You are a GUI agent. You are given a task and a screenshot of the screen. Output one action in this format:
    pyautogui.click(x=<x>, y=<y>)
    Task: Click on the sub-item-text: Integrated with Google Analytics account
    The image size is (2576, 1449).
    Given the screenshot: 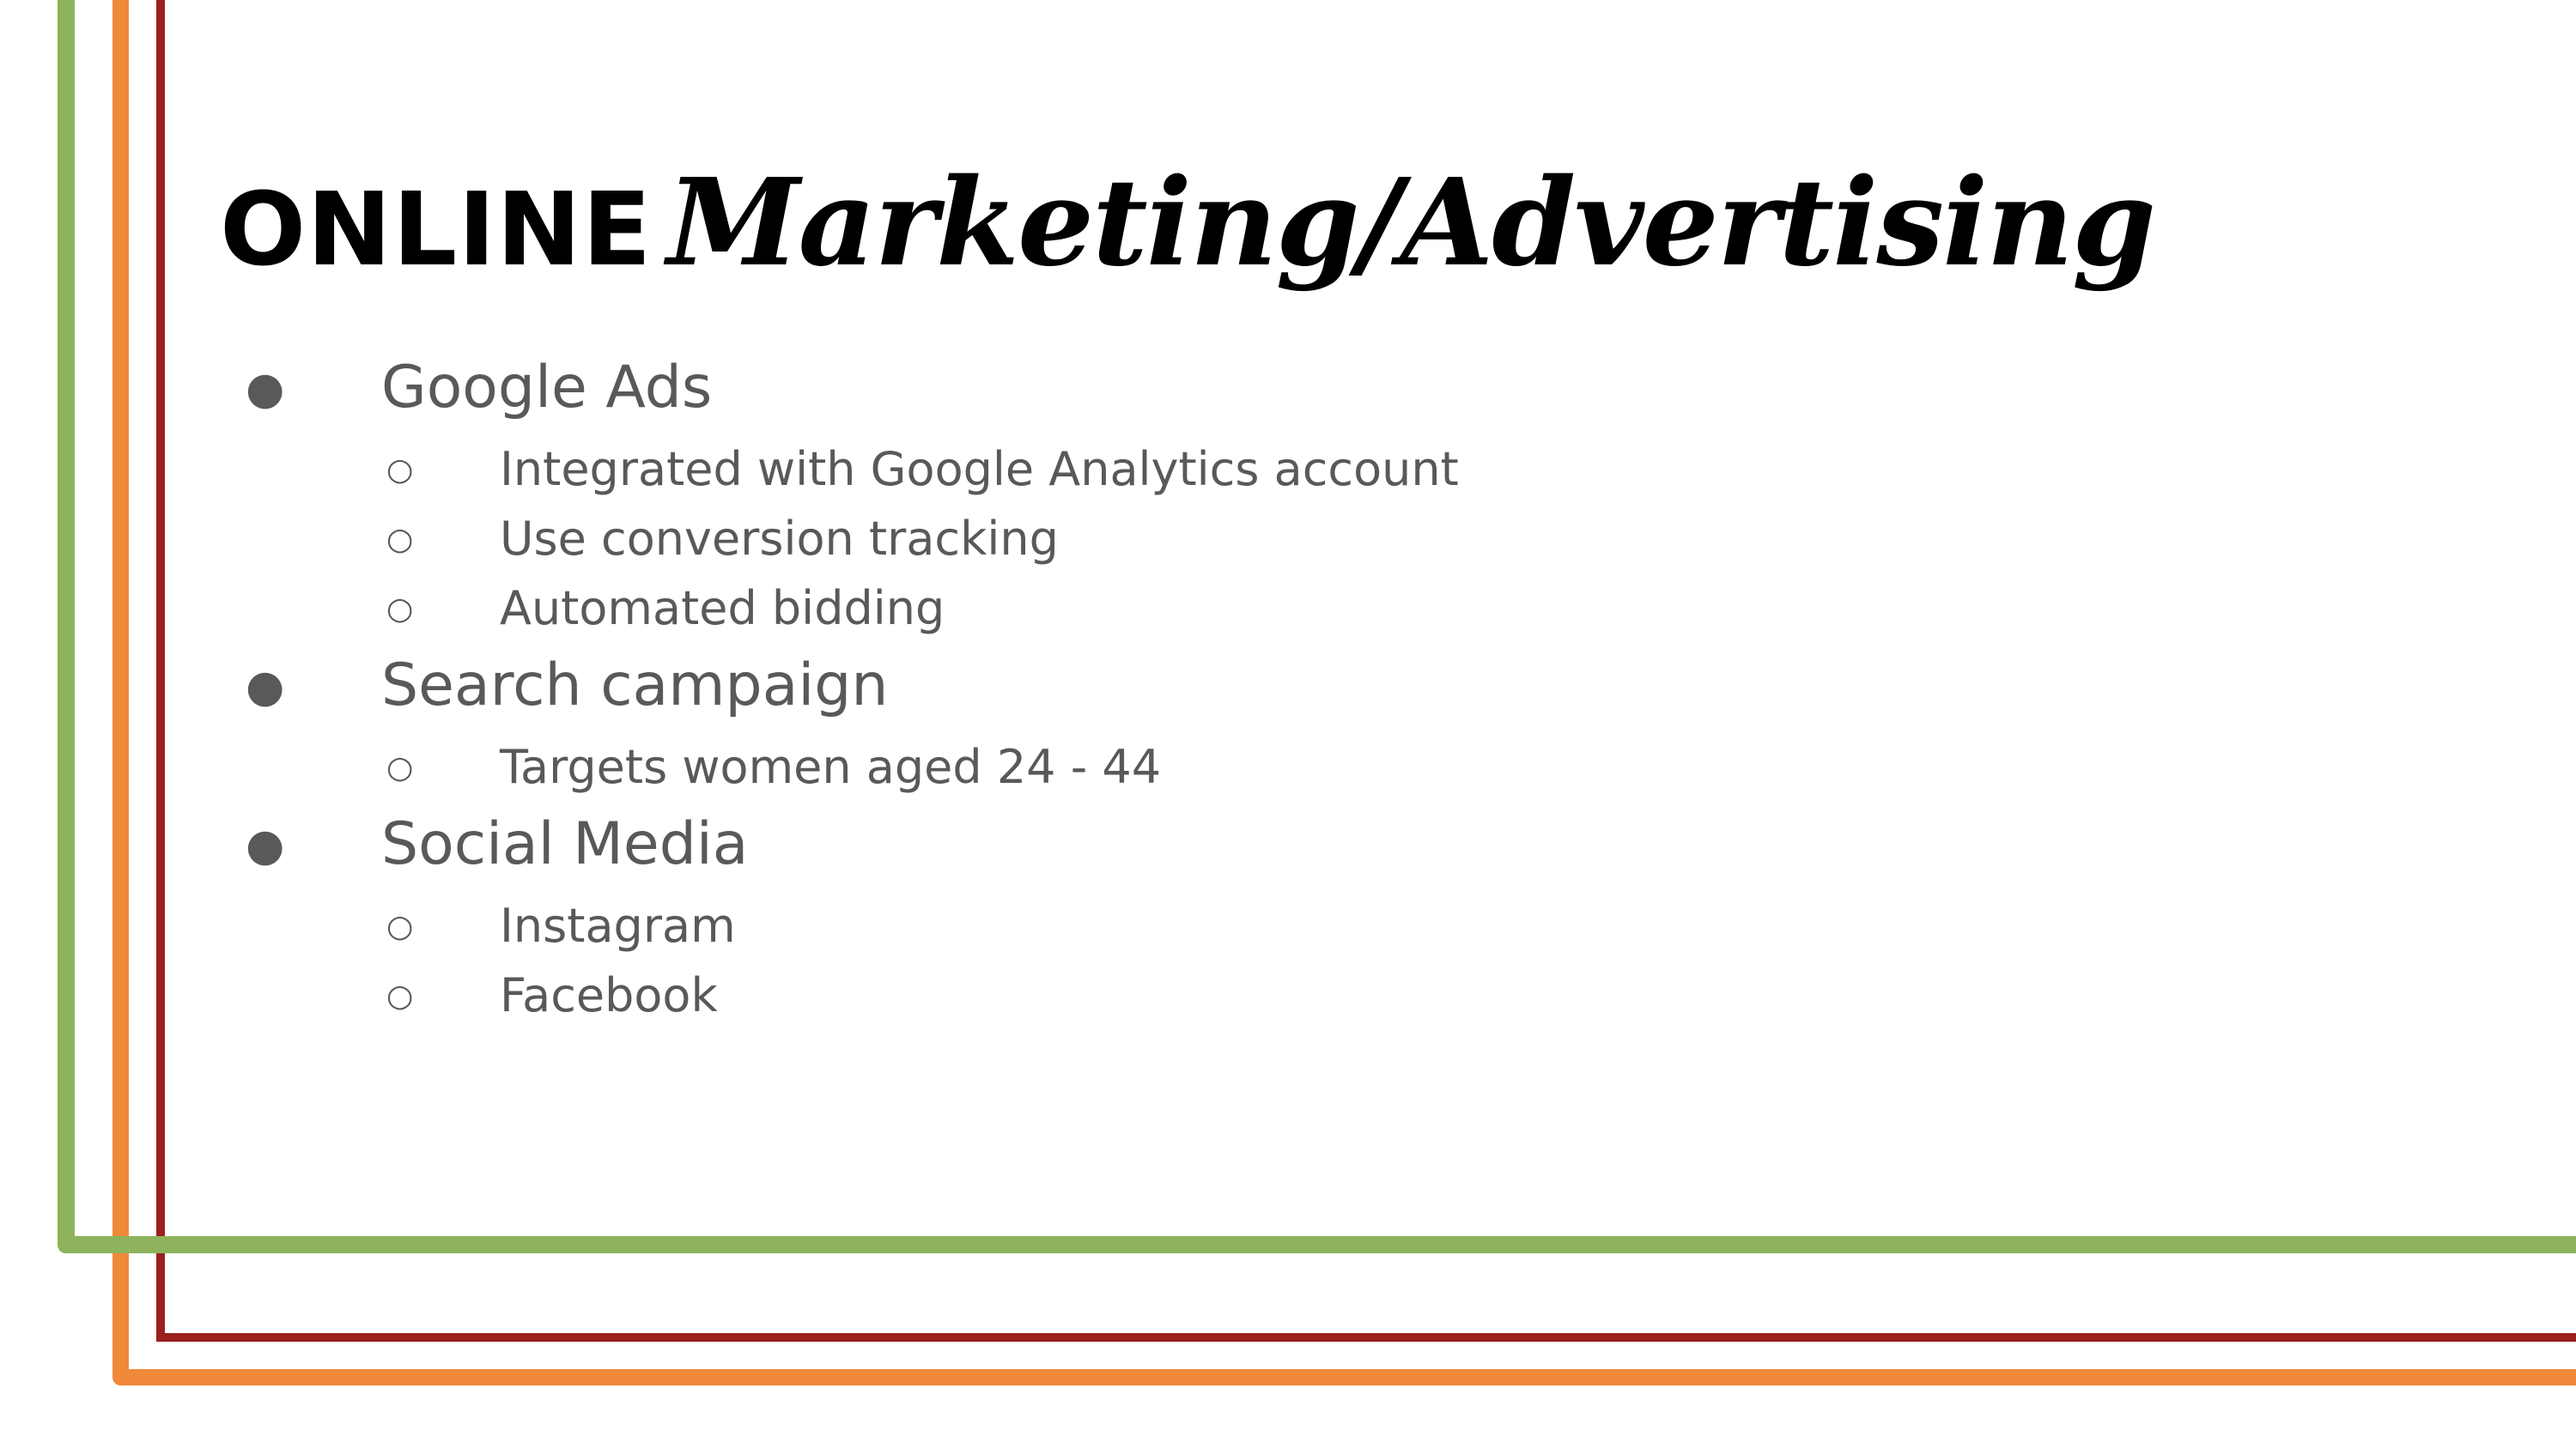 What is the action you would take?
    pyautogui.click(x=980, y=469)
    